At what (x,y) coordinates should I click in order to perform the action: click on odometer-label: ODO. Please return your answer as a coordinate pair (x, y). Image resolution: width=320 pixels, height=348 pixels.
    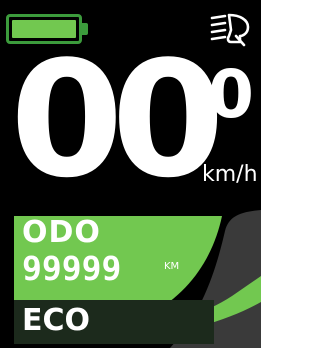
    Looking at the image, I should click on (61, 232).